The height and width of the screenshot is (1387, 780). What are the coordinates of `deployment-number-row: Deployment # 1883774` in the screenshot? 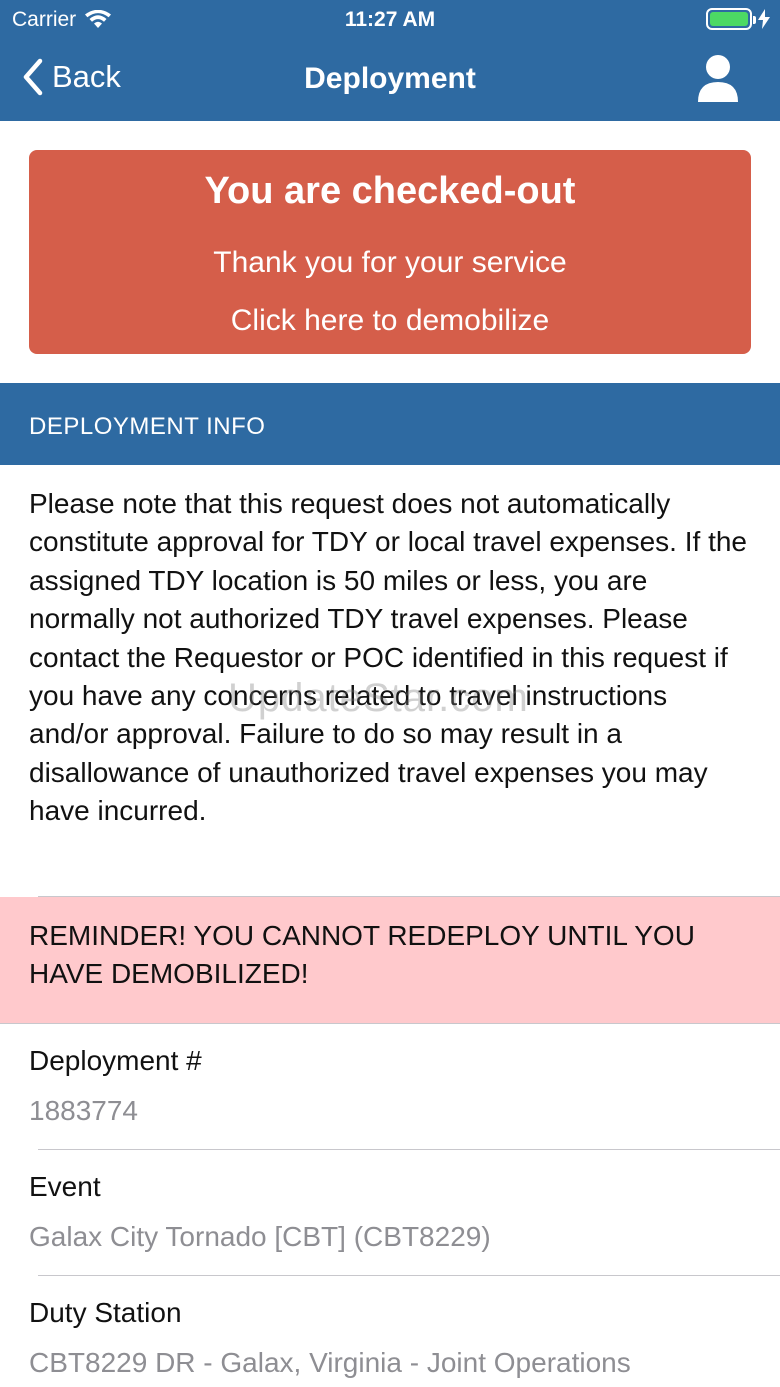 It's located at (390, 1086).